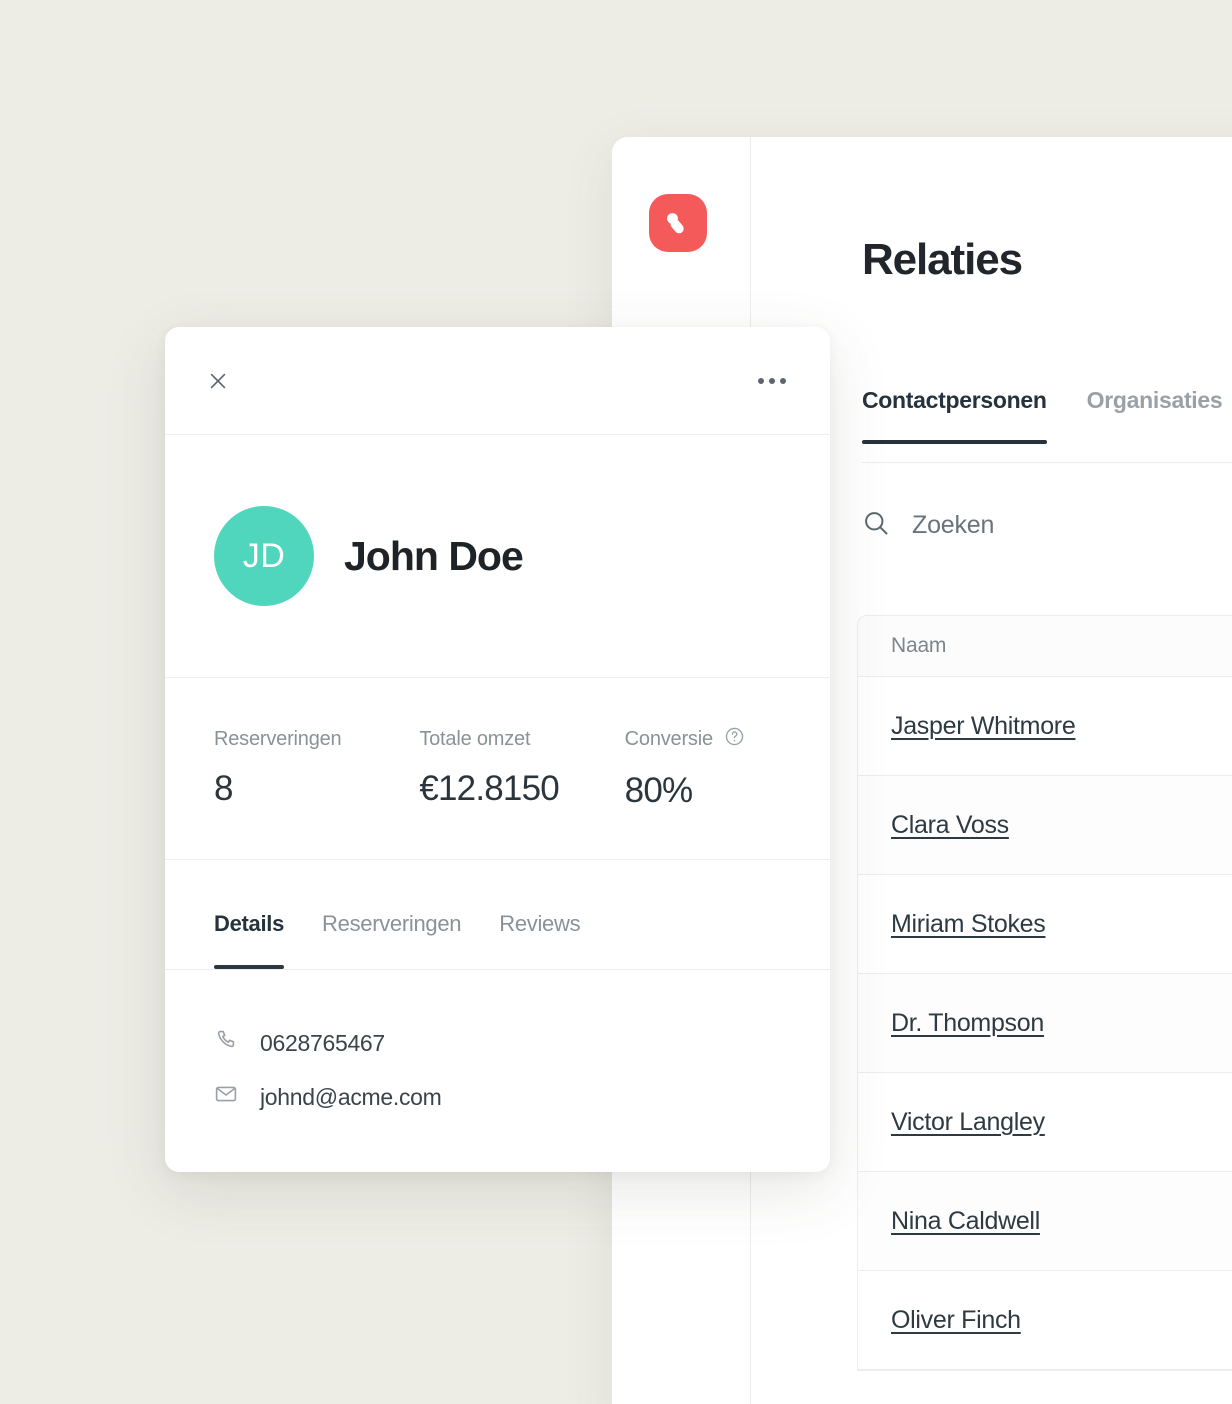  Describe the element at coordinates (678, 223) in the screenshot. I see `checkmark-logo-icon` at that location.